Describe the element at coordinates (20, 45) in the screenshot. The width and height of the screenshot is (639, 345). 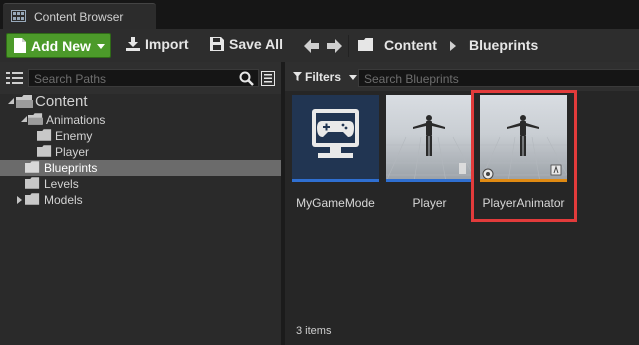
I see `new-document-icon` at that location.